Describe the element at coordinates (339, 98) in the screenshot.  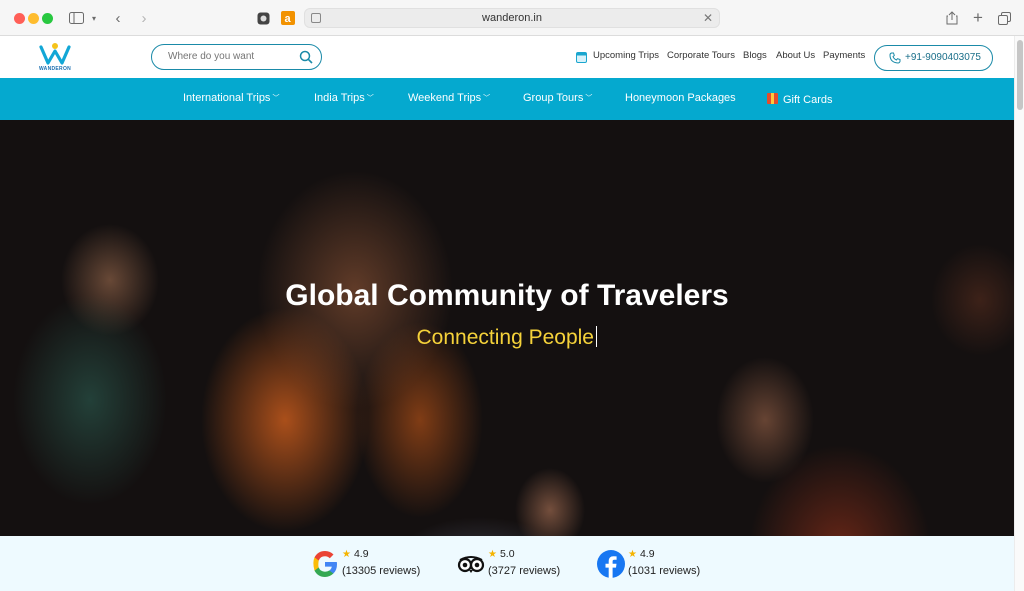
I see `nav-label: India Trips` at that location.